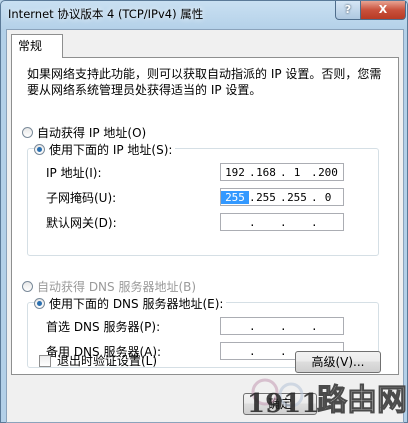 This screenshot has width=408, height=423. I want to click on auto-ip-label: 自动获得 IP 地址(O), so click(92, 133).